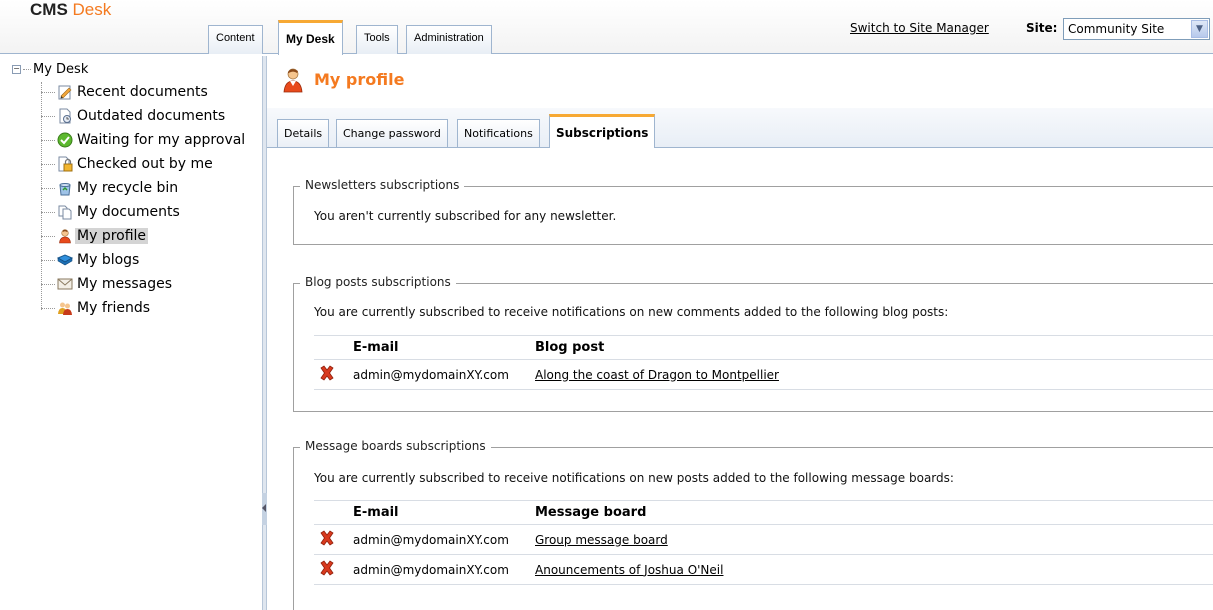  I want to click on tree-item-label: My recycle bin, so click(128, 188).